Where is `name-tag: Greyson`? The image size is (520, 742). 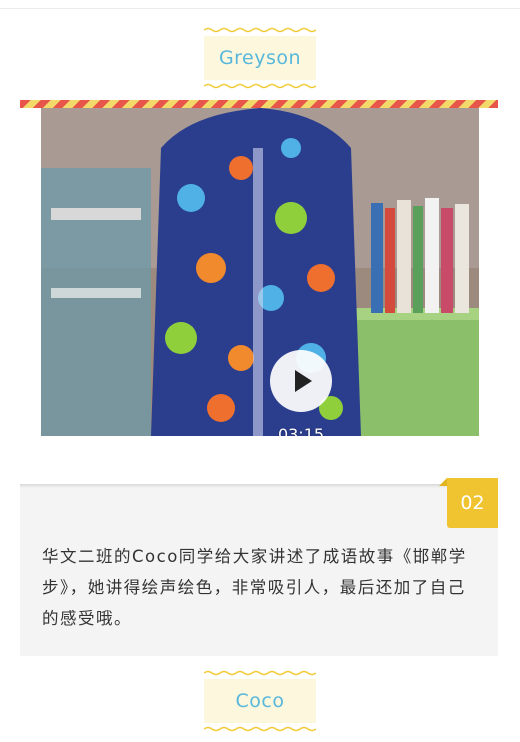
name-tag: Greyson is located at coordinates (260, 58).